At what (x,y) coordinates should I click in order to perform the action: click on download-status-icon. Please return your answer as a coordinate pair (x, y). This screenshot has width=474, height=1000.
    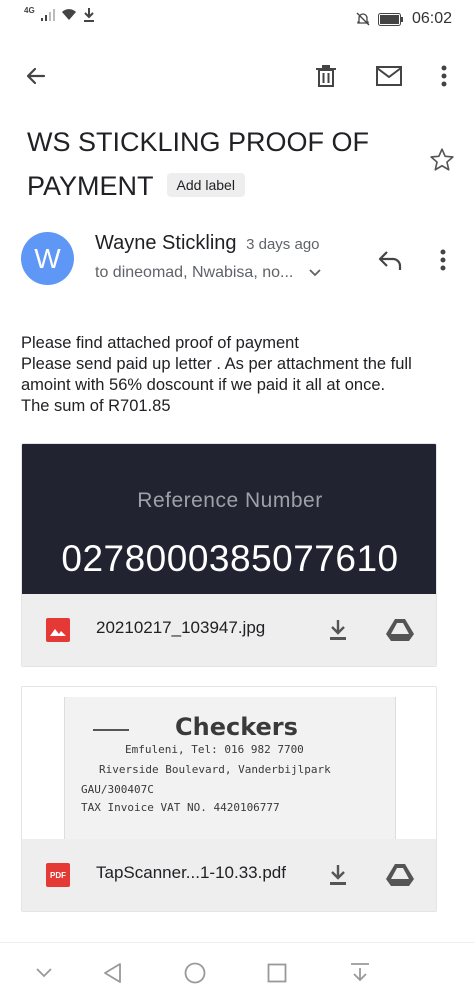
    Looking at the image, I should click on (88, 15).